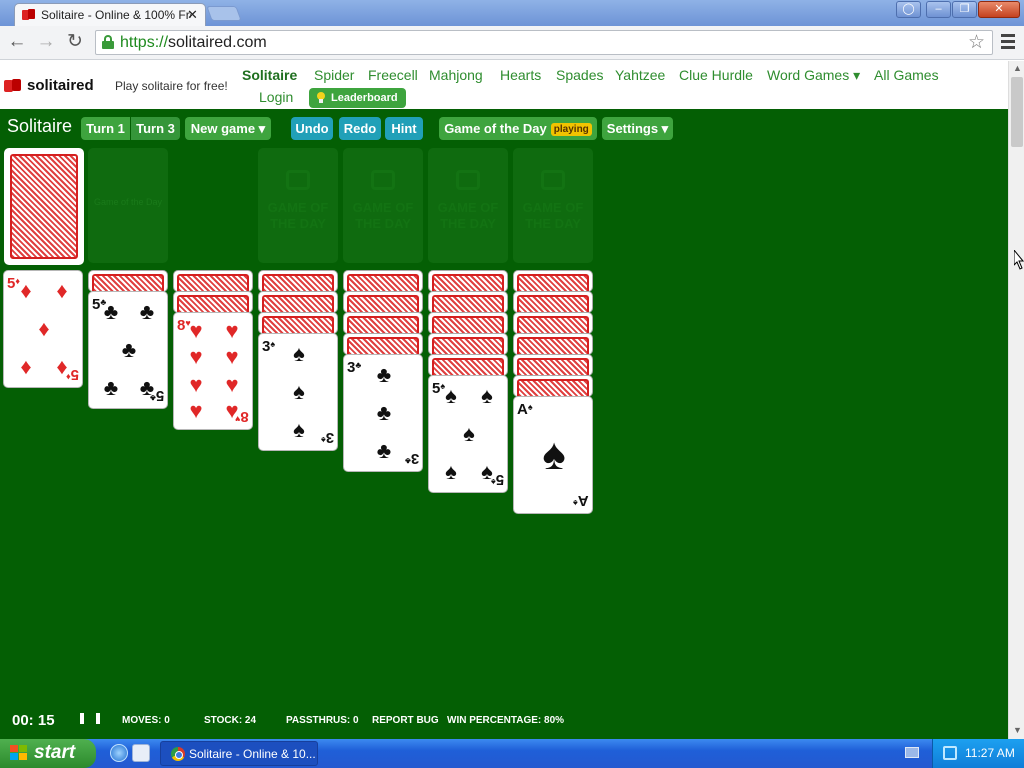 This screenshot has width=1024, height=768. Describe the element at coordinates (518, 128) in the screenshot. I see `game-of-the-day-button: Game of the Day playing` at that location.